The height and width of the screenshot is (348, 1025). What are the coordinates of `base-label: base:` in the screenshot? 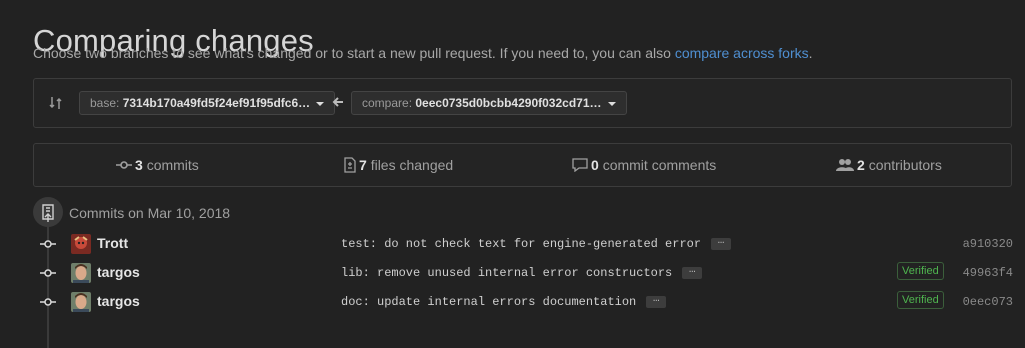 It's located at (105, 103).